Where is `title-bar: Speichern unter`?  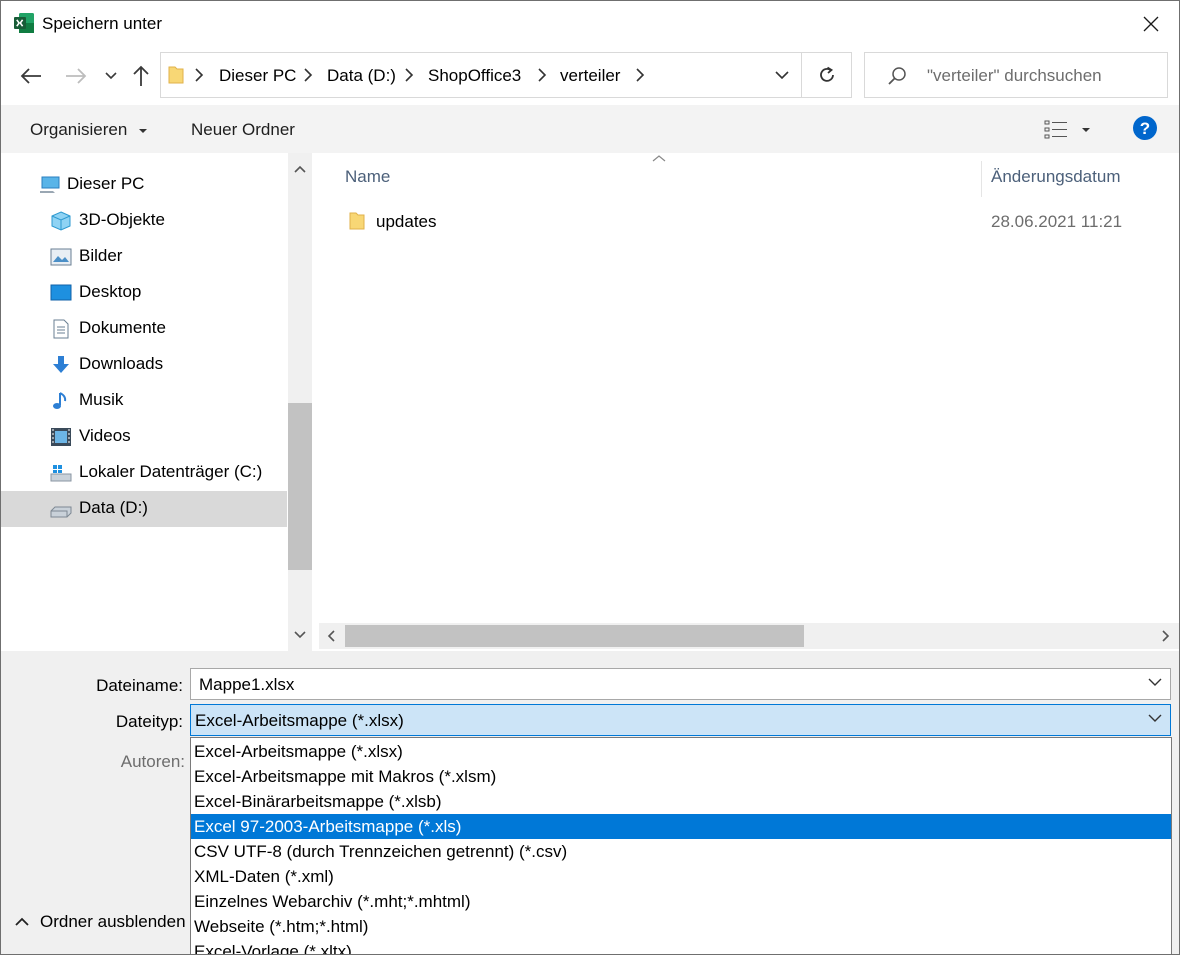
title-bar: Speichern unter is located at coordinates (590, 24).